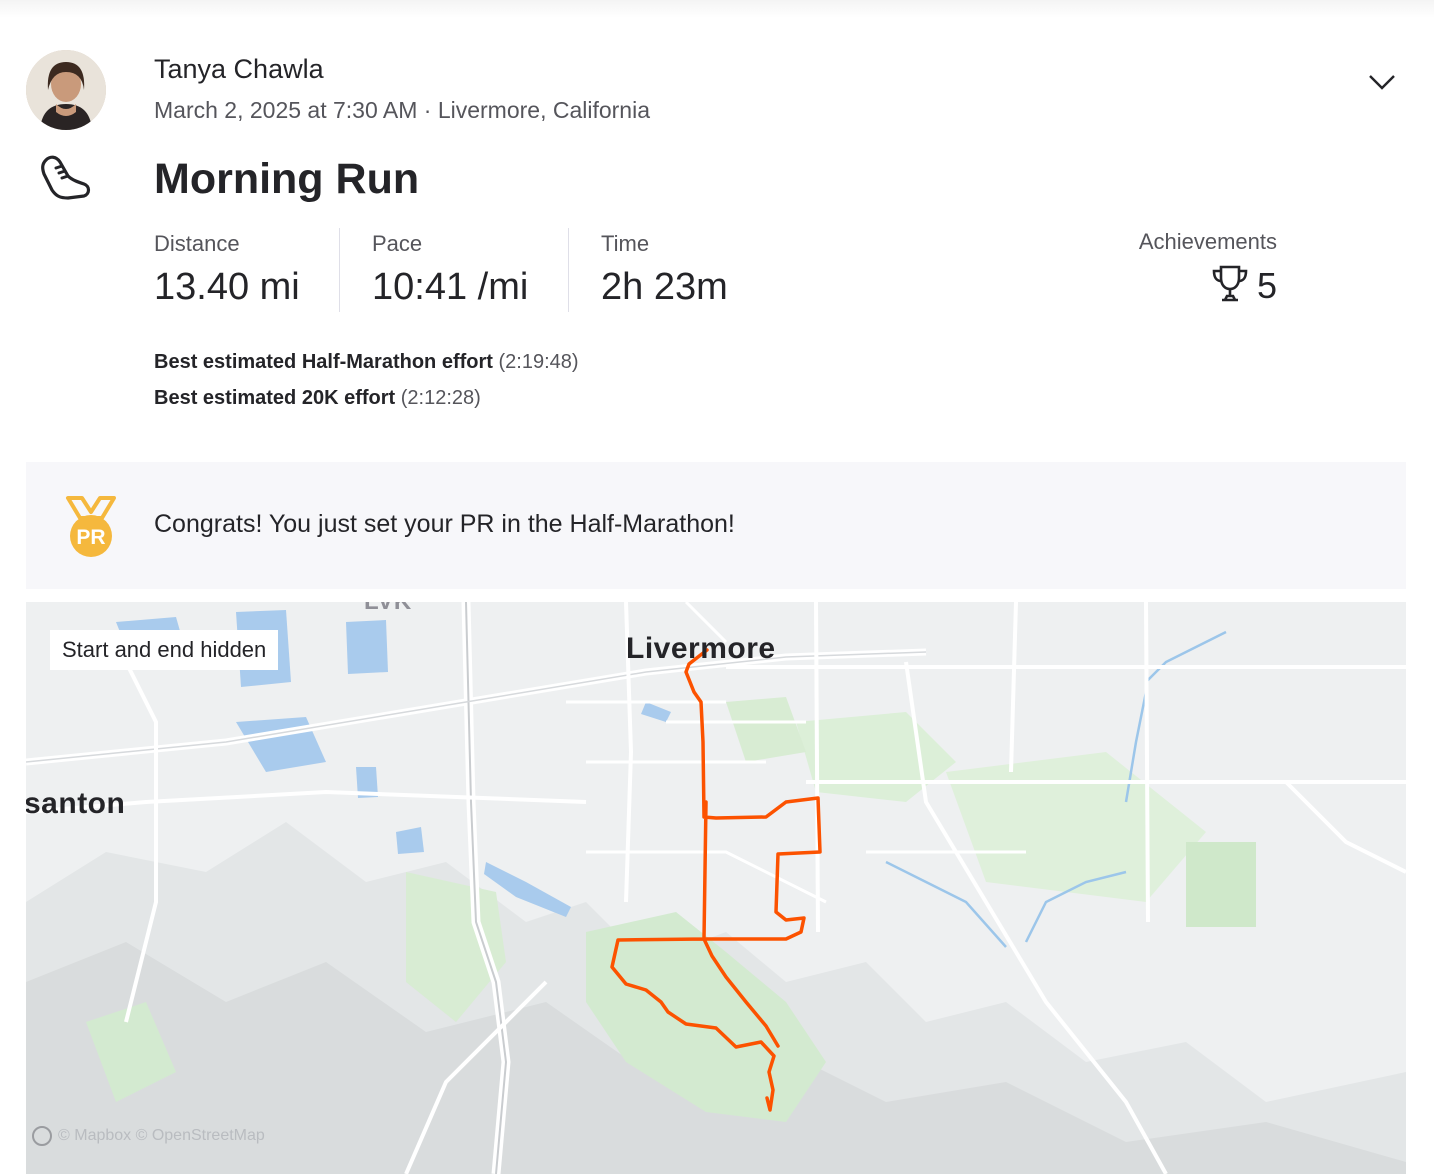  I want to click on privacy-chip: Start and end hidden, so click(164, 650).